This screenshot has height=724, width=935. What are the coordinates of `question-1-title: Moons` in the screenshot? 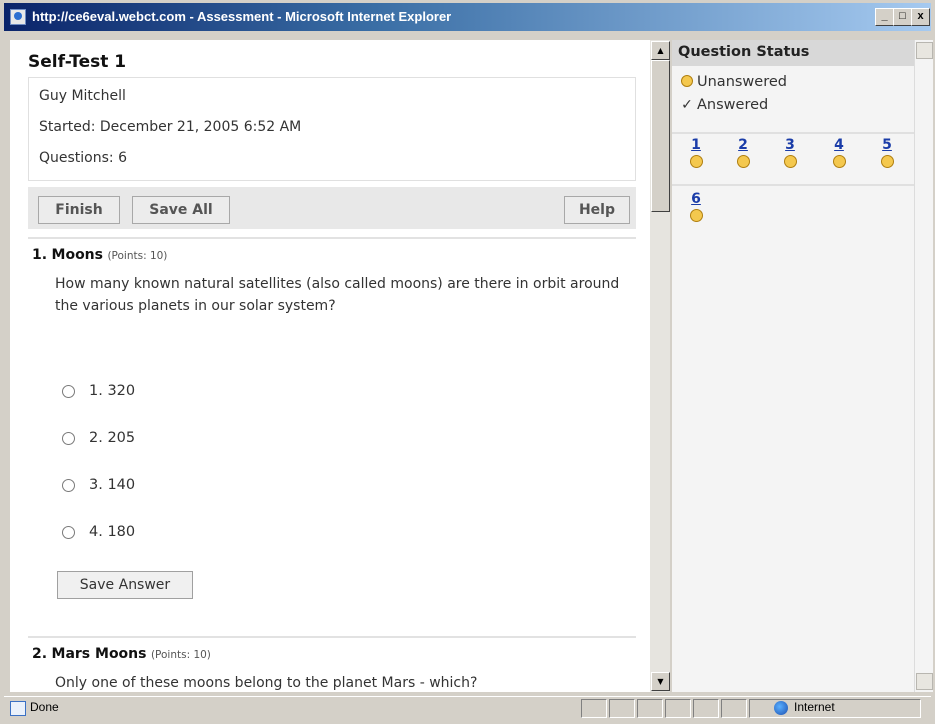 It's located at (77, 255).